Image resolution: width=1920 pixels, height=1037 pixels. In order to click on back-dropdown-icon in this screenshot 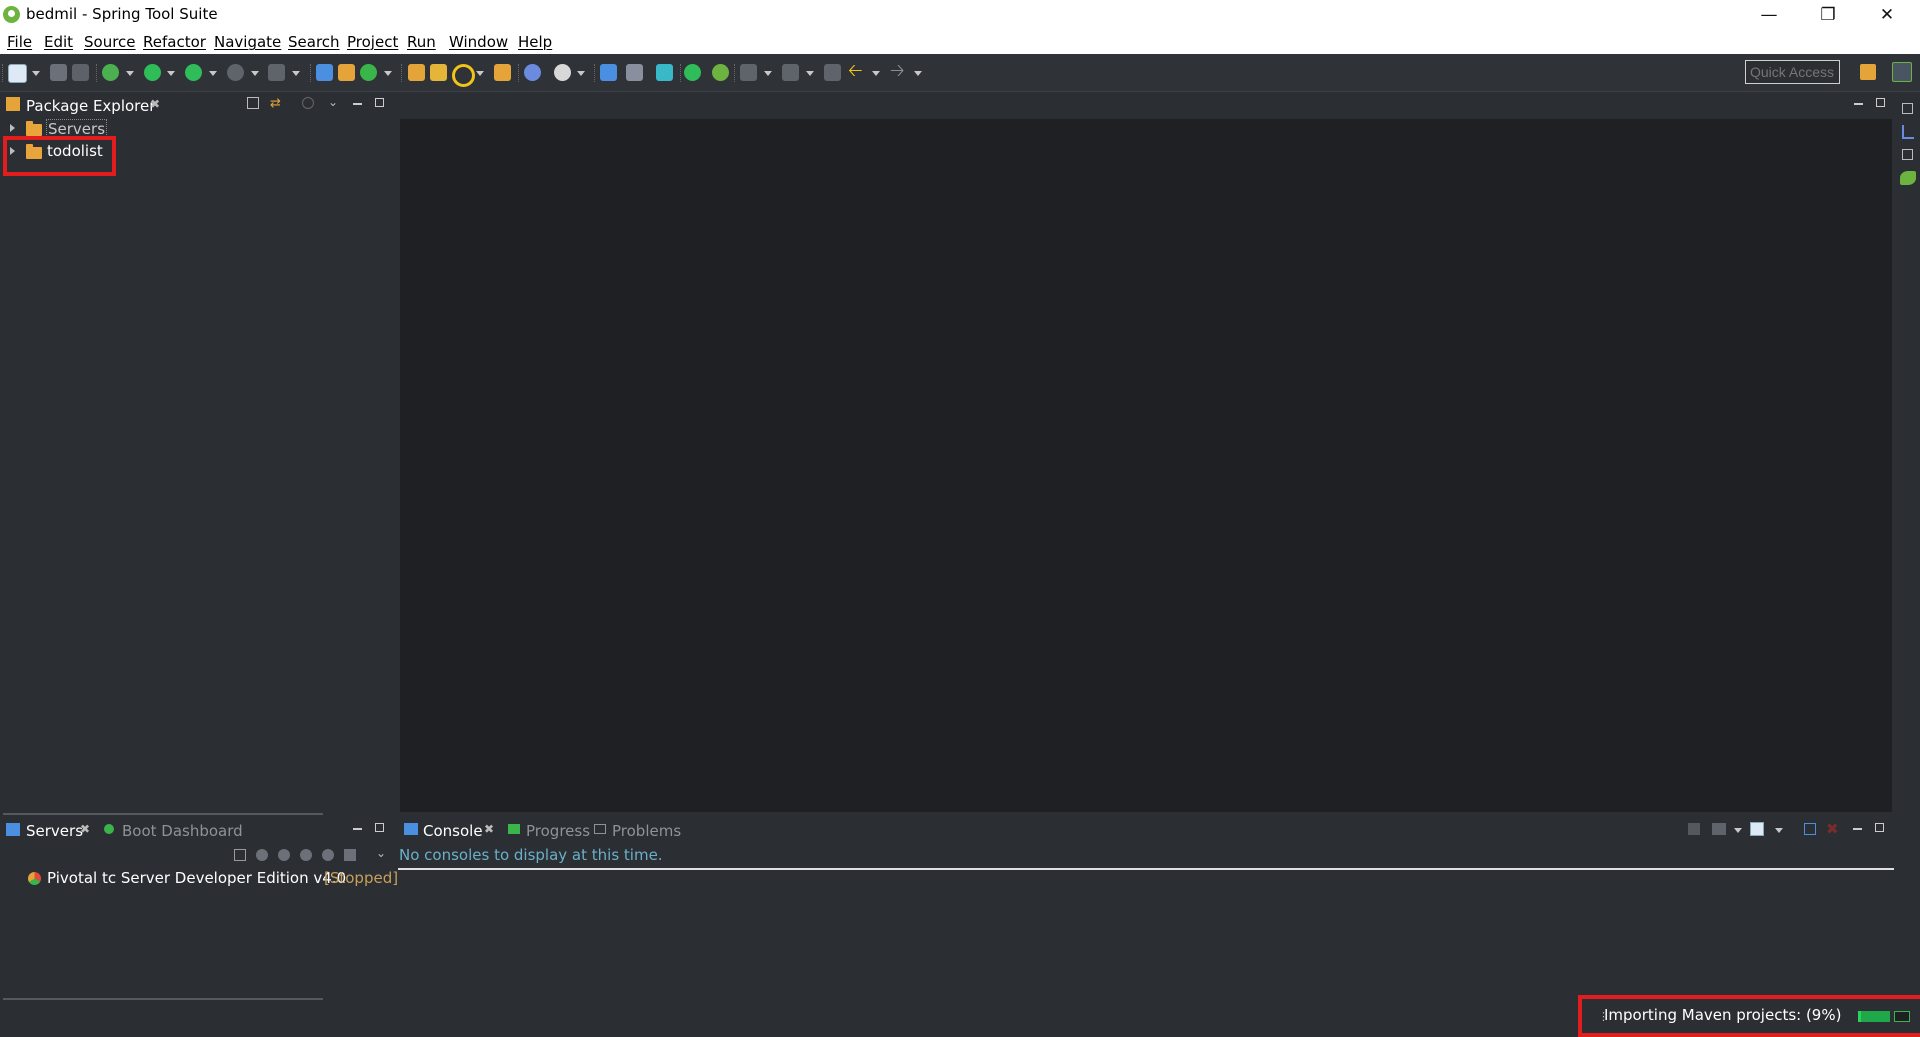, I will do `click(876, 73)`.